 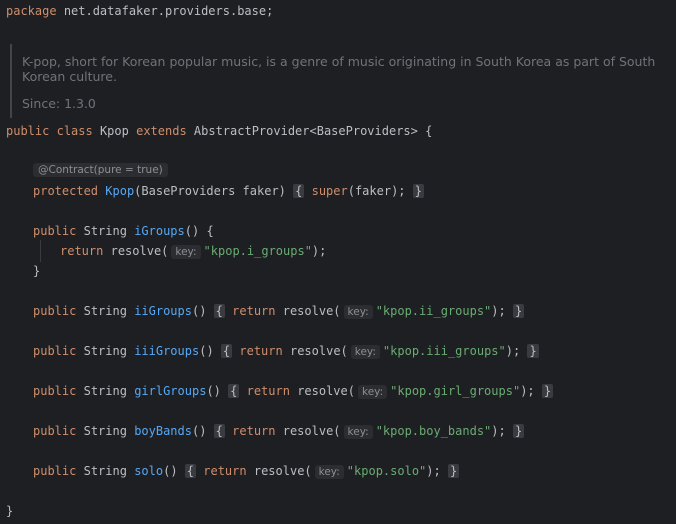 What do you see at coordinates (433, 431) in the screenshot?
I see `key-string: "kpop.boy_bands"` at bounding box center [433, 431].